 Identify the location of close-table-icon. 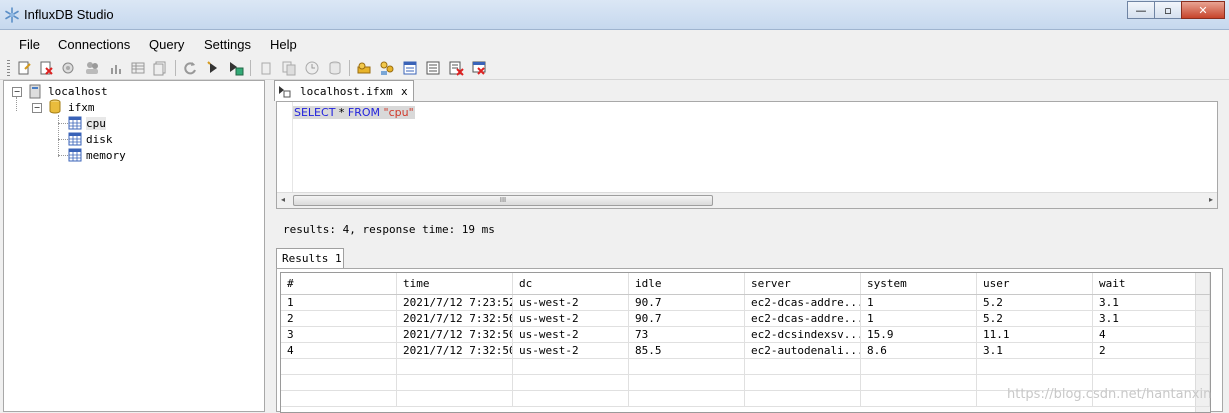
(479, 68).